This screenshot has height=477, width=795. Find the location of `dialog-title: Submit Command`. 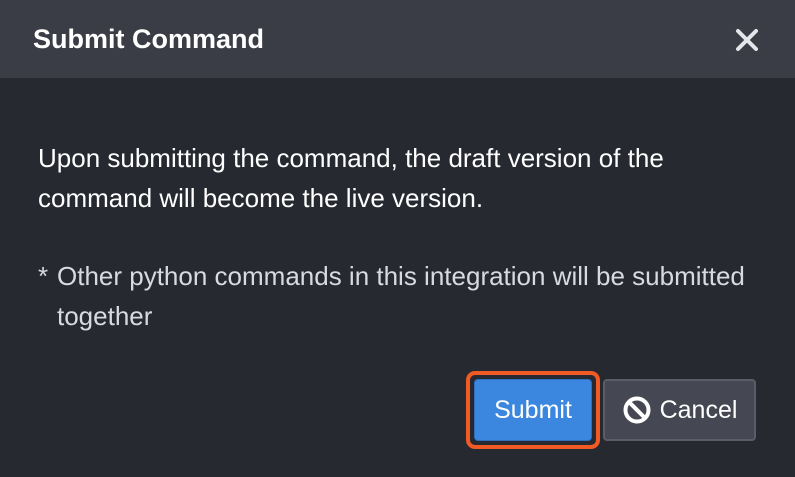

dialog-title: Submit Command is located at coordinates (149, 39).